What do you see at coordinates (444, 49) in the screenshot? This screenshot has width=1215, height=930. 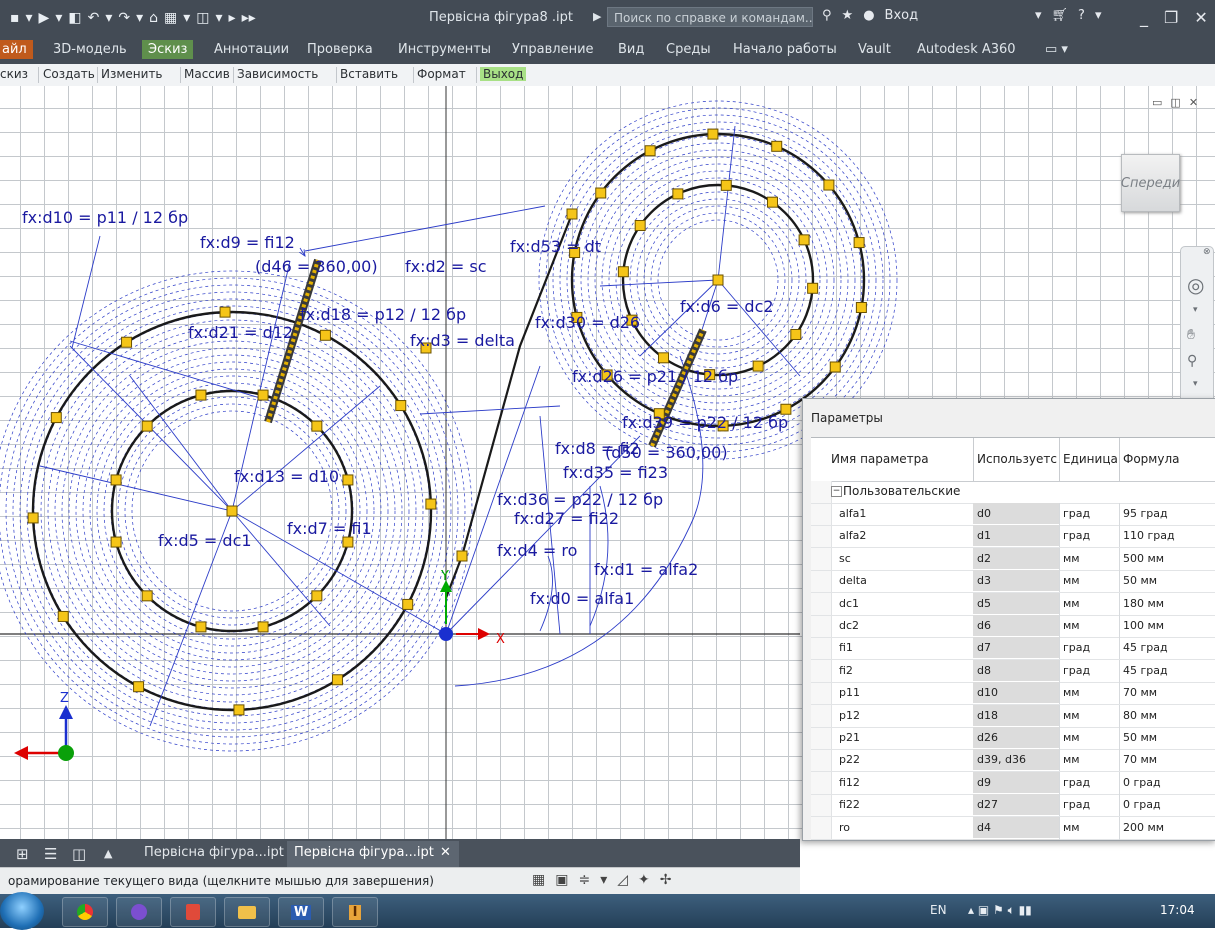 I see `tab-tools: Инструменты` at bounding box center [444, 49].